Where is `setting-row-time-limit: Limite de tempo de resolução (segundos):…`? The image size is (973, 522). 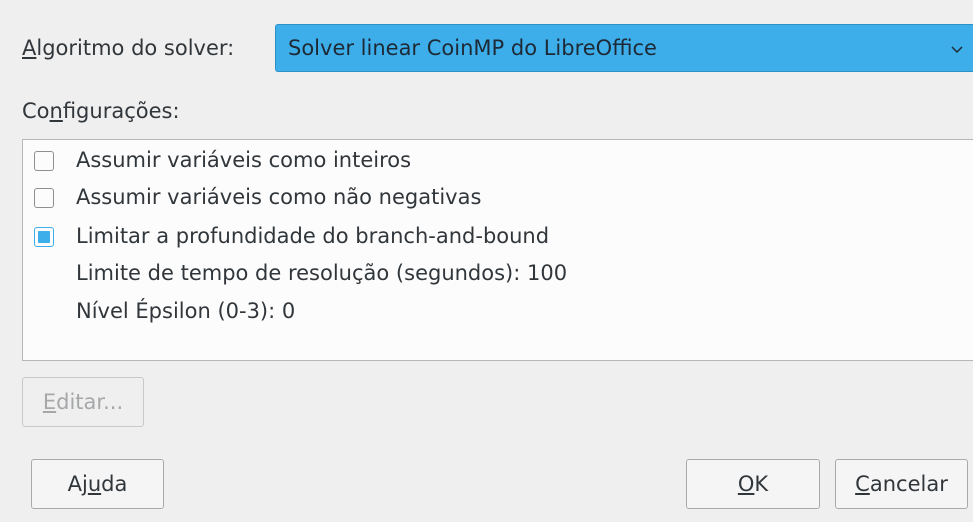 setting-row-time-limit: Limite de tempo de resolução (segundos):… is located at coordinates (498, 273).